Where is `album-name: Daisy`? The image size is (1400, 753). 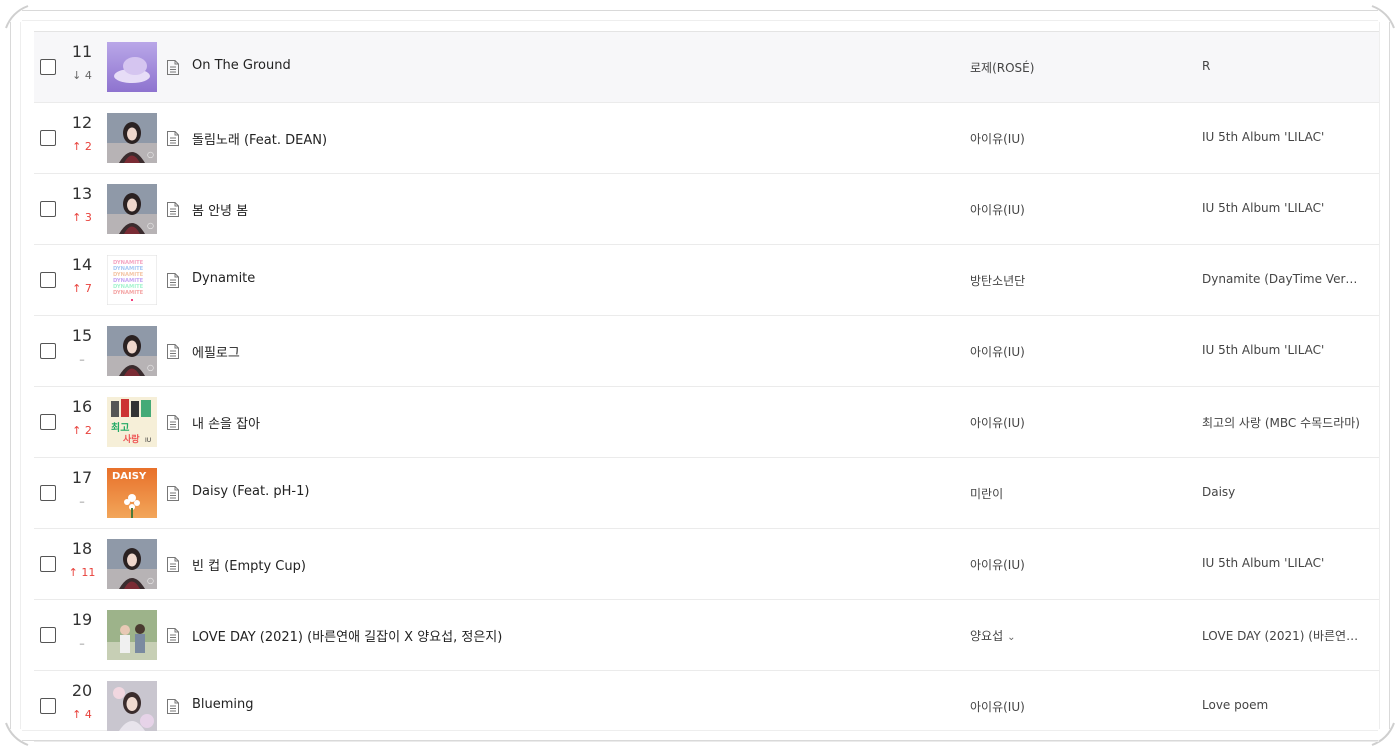
album-name: Daisy is located at coordinates (1282, 492).